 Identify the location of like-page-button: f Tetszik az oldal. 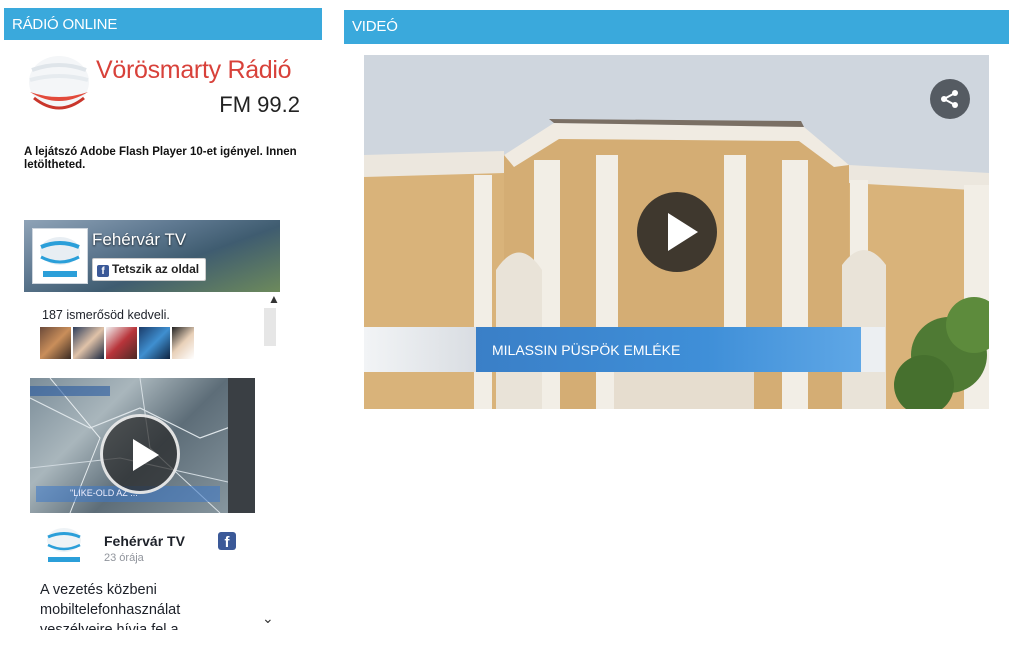
(149, 269).